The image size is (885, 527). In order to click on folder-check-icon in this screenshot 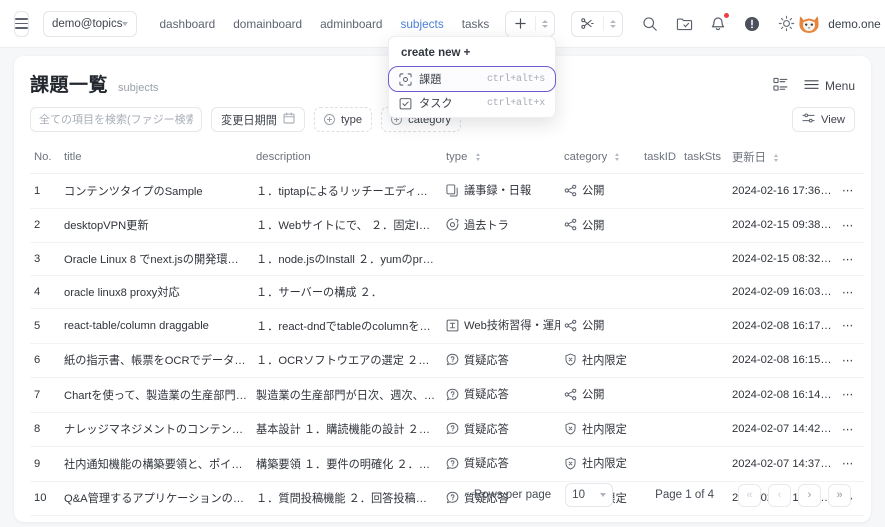, I will do `click(684, 24)`.